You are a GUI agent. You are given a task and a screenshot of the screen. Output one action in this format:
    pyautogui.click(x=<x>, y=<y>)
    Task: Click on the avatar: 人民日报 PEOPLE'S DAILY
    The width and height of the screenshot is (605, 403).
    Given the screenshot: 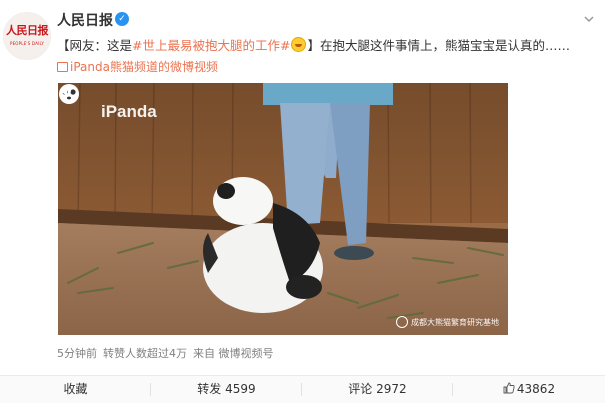 What is the action you would take?
    pyautogui.click(x=27, y=36)
    